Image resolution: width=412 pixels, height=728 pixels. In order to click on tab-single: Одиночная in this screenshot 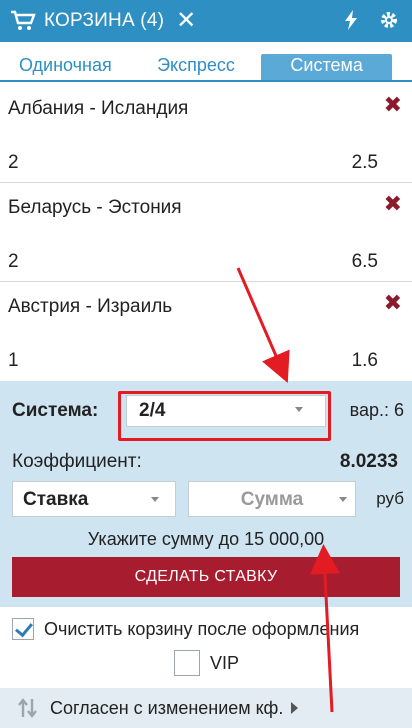, I will do `click(65, 61)`.